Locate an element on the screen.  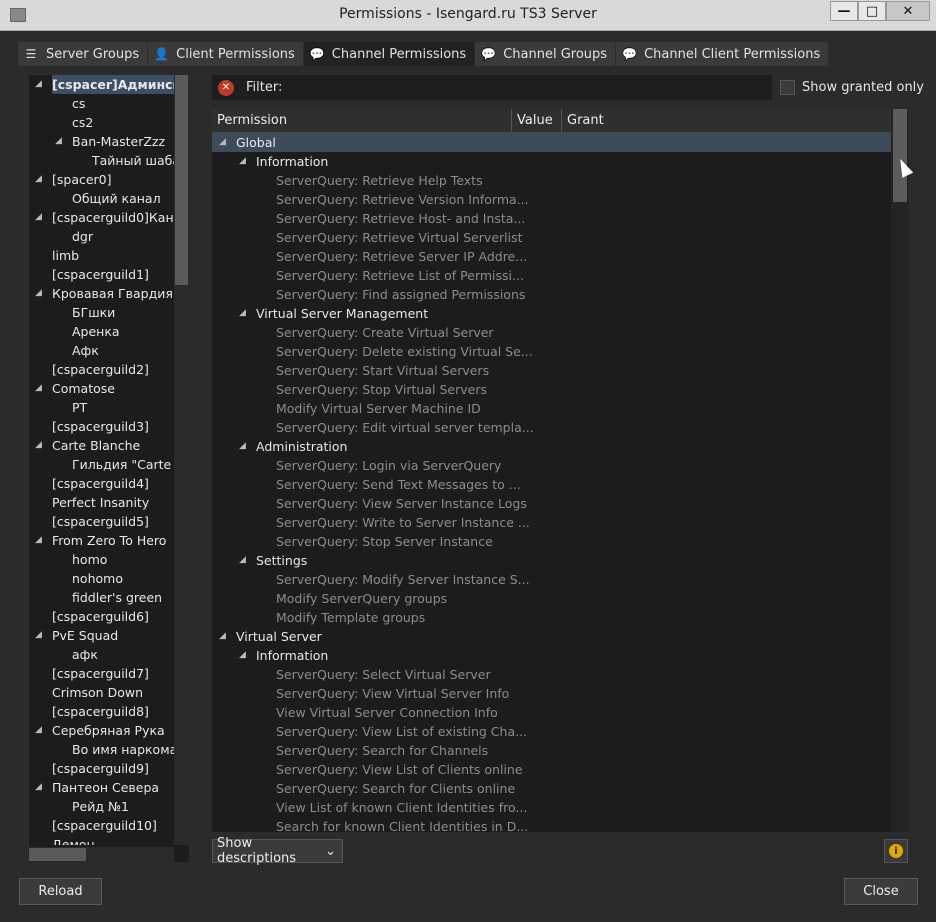
channel-tree-item: Аренка is located at coordinates (101, 331).